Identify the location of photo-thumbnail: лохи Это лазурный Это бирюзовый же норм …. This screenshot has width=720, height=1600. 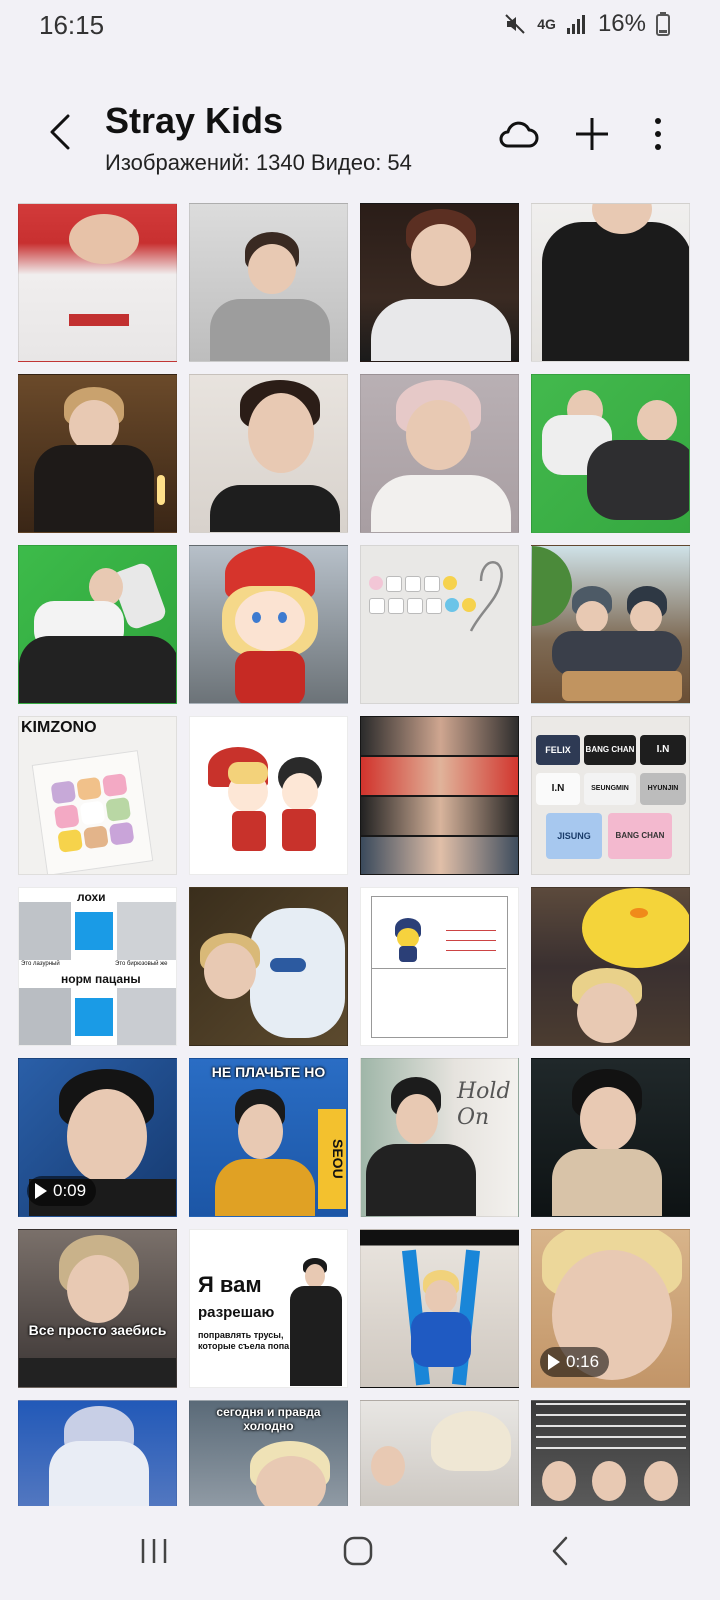
(97, 966).